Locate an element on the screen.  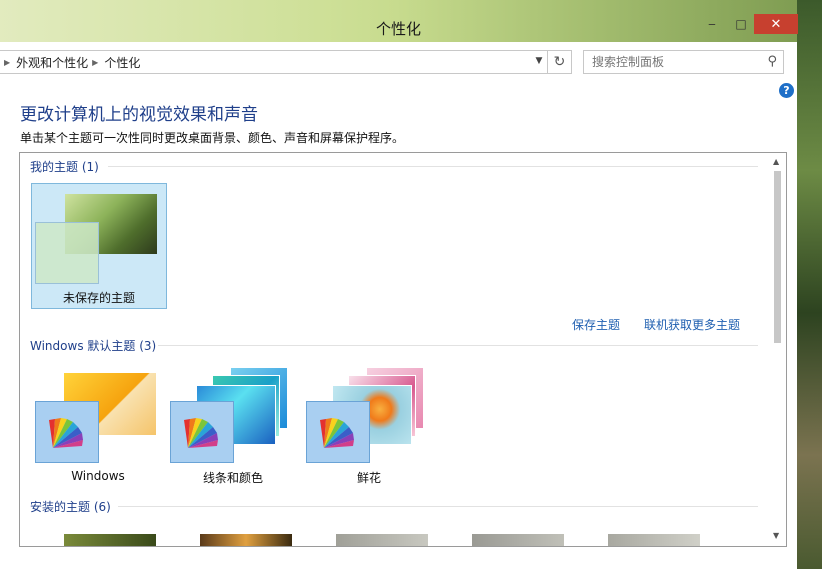
maximize-button: □ is located at coordinates (741, 24).